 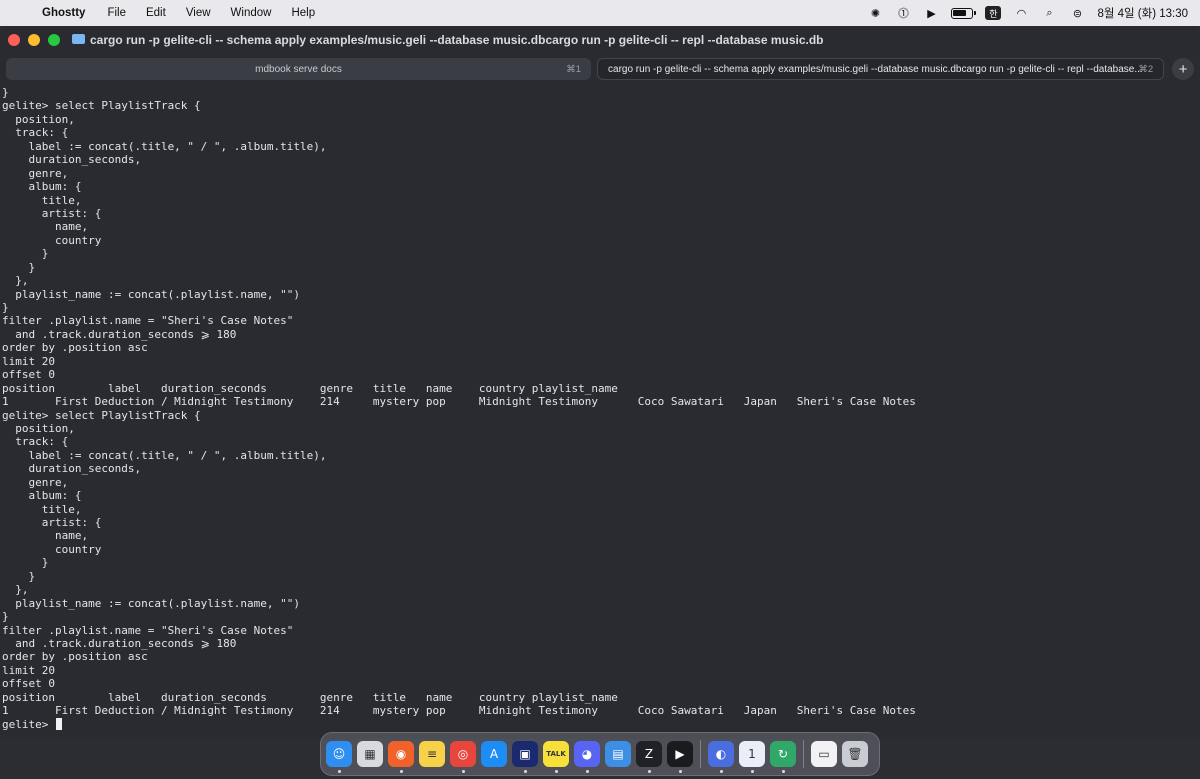 What do you see at coordinates (78, 39) in the screenshot?
I see `folder-icon` at bounding box center [78, 39].